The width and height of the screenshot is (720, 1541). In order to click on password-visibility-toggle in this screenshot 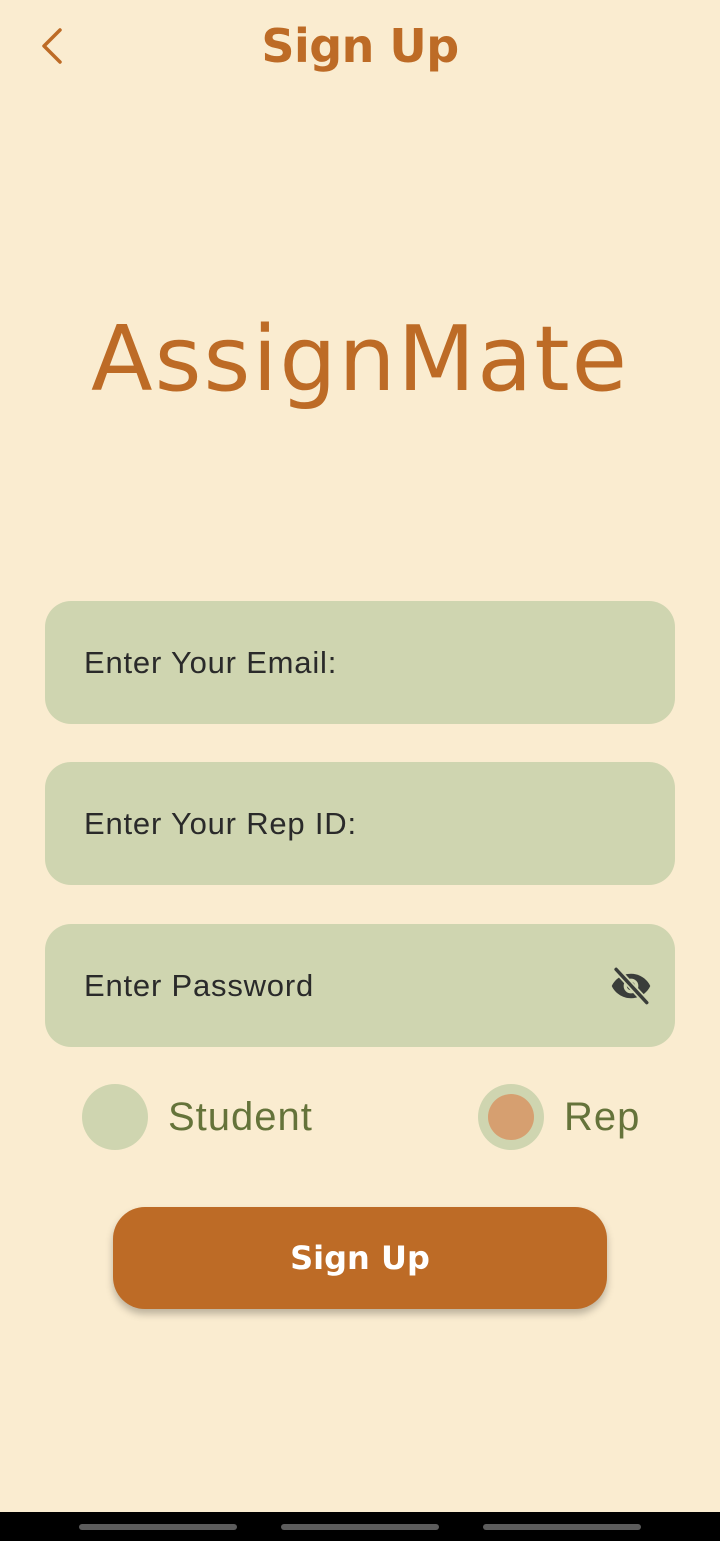, I will do `click(631, 986)`.